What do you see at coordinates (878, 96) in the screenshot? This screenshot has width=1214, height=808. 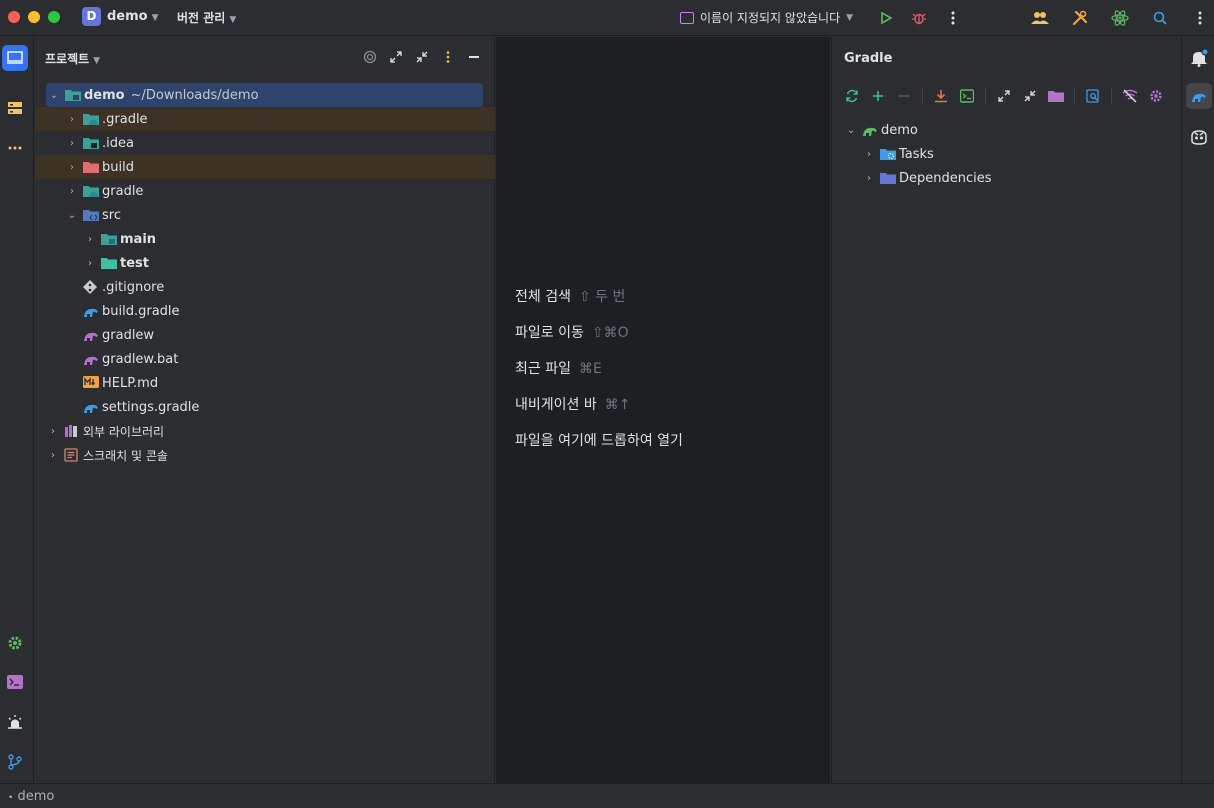 I see `add-icon` at bounding box center [878, 96].